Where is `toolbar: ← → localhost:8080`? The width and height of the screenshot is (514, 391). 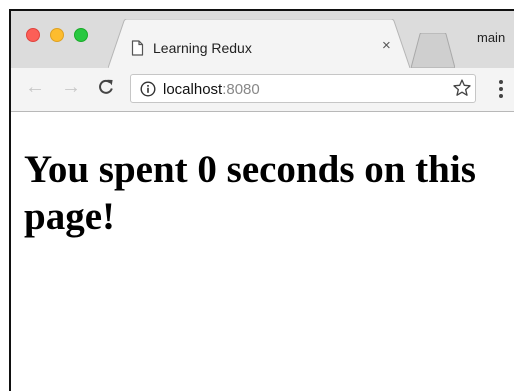 toolbar: ← → localhost:8080 is located at coordinates (262, 90).